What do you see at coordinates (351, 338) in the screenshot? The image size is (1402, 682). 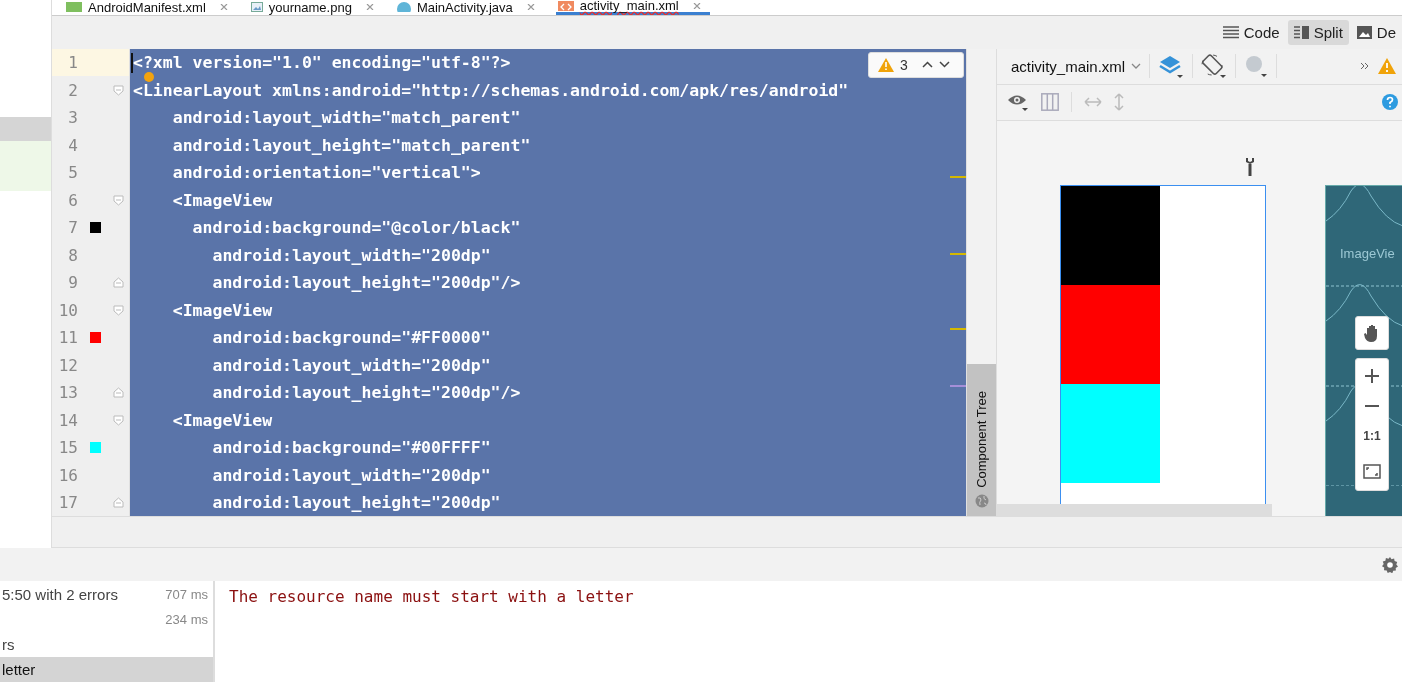 I see `code-line: android:background="#FF0000"` at bounding box center [351, 338].